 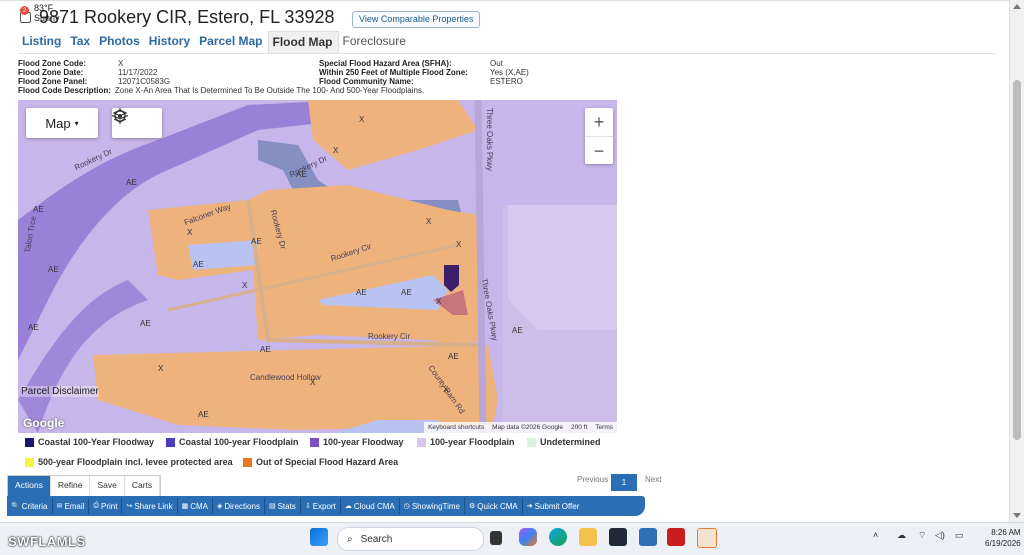 What do you see at coordinates (588, 537) in the screenshot?
I see `file-explorer-icon` at bounding box center [588, 537].